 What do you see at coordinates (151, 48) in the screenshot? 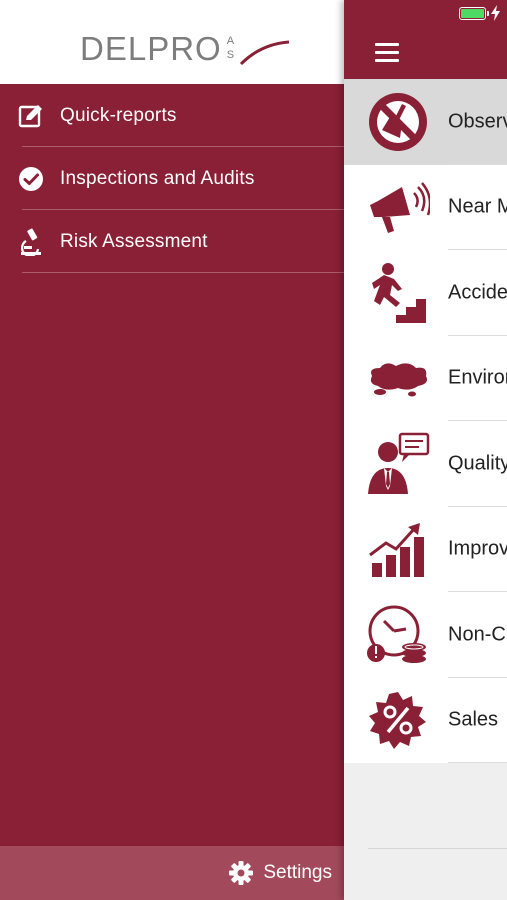
I see `logo-text: DELPRO` at bounding box center [151, 48].